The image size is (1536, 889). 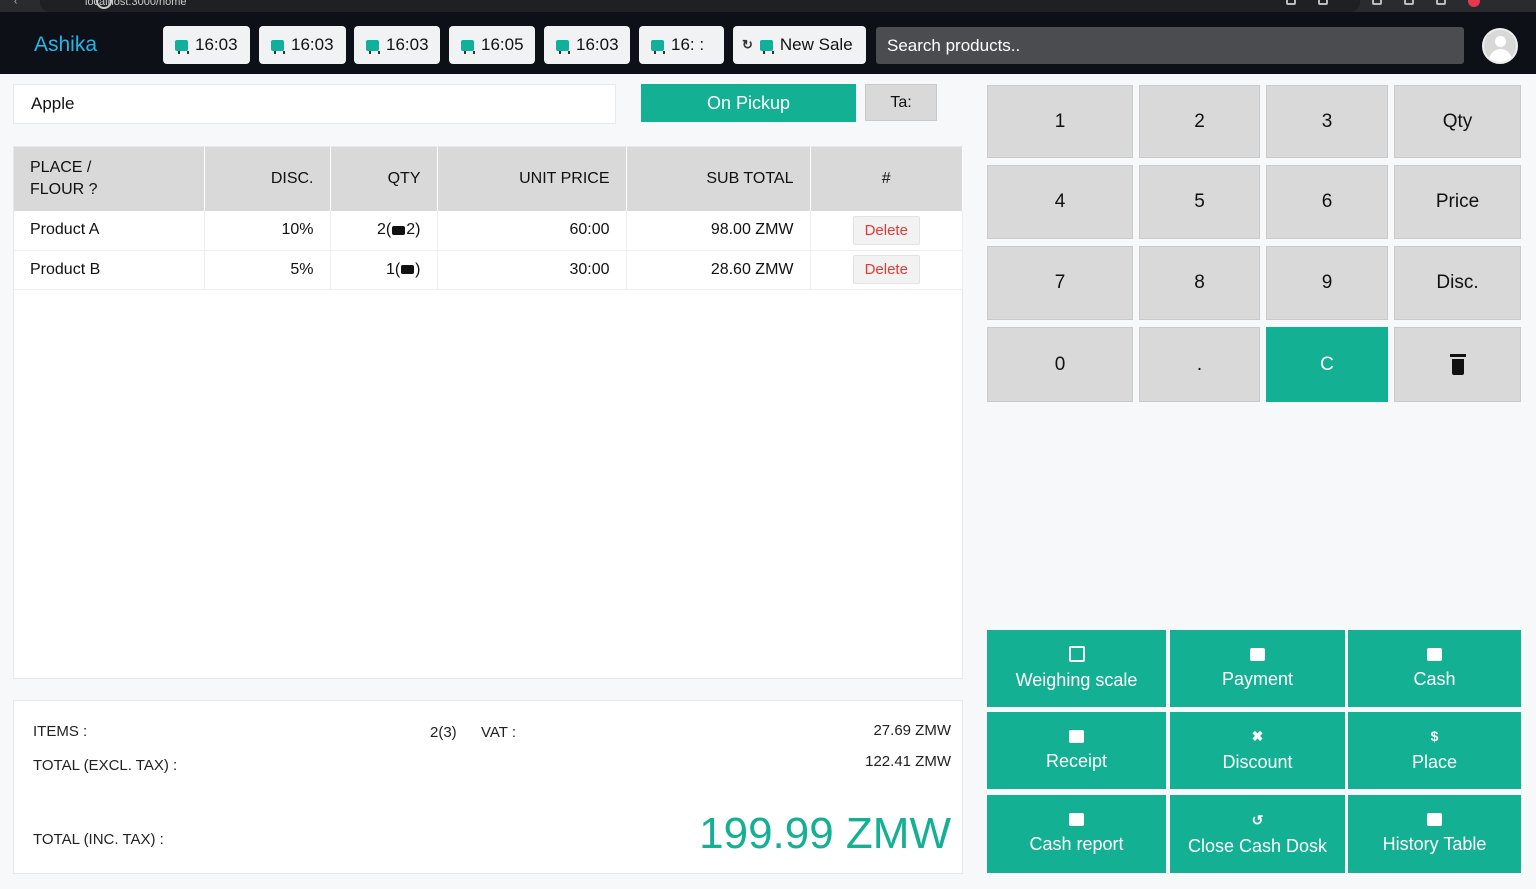 What do you see at coordinates (1257, 819) in the screenshot?
I see `history-icon: ↺` at bounding box center [1257, 819].